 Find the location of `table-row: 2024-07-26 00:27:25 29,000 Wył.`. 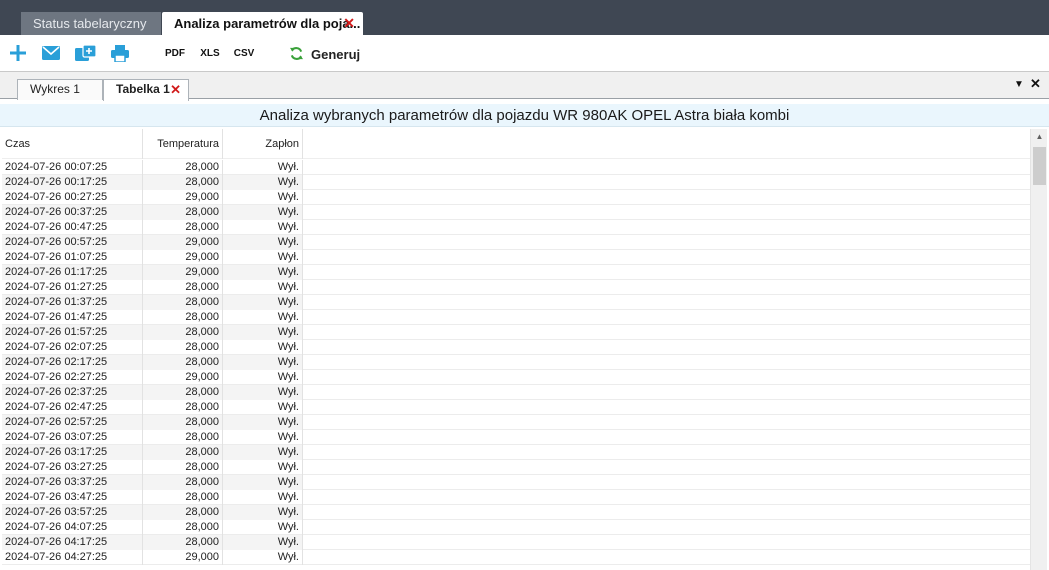

table-row: 2024-07-26 00:27:25 29,000 Wył. is located at coordinates (516, 197).